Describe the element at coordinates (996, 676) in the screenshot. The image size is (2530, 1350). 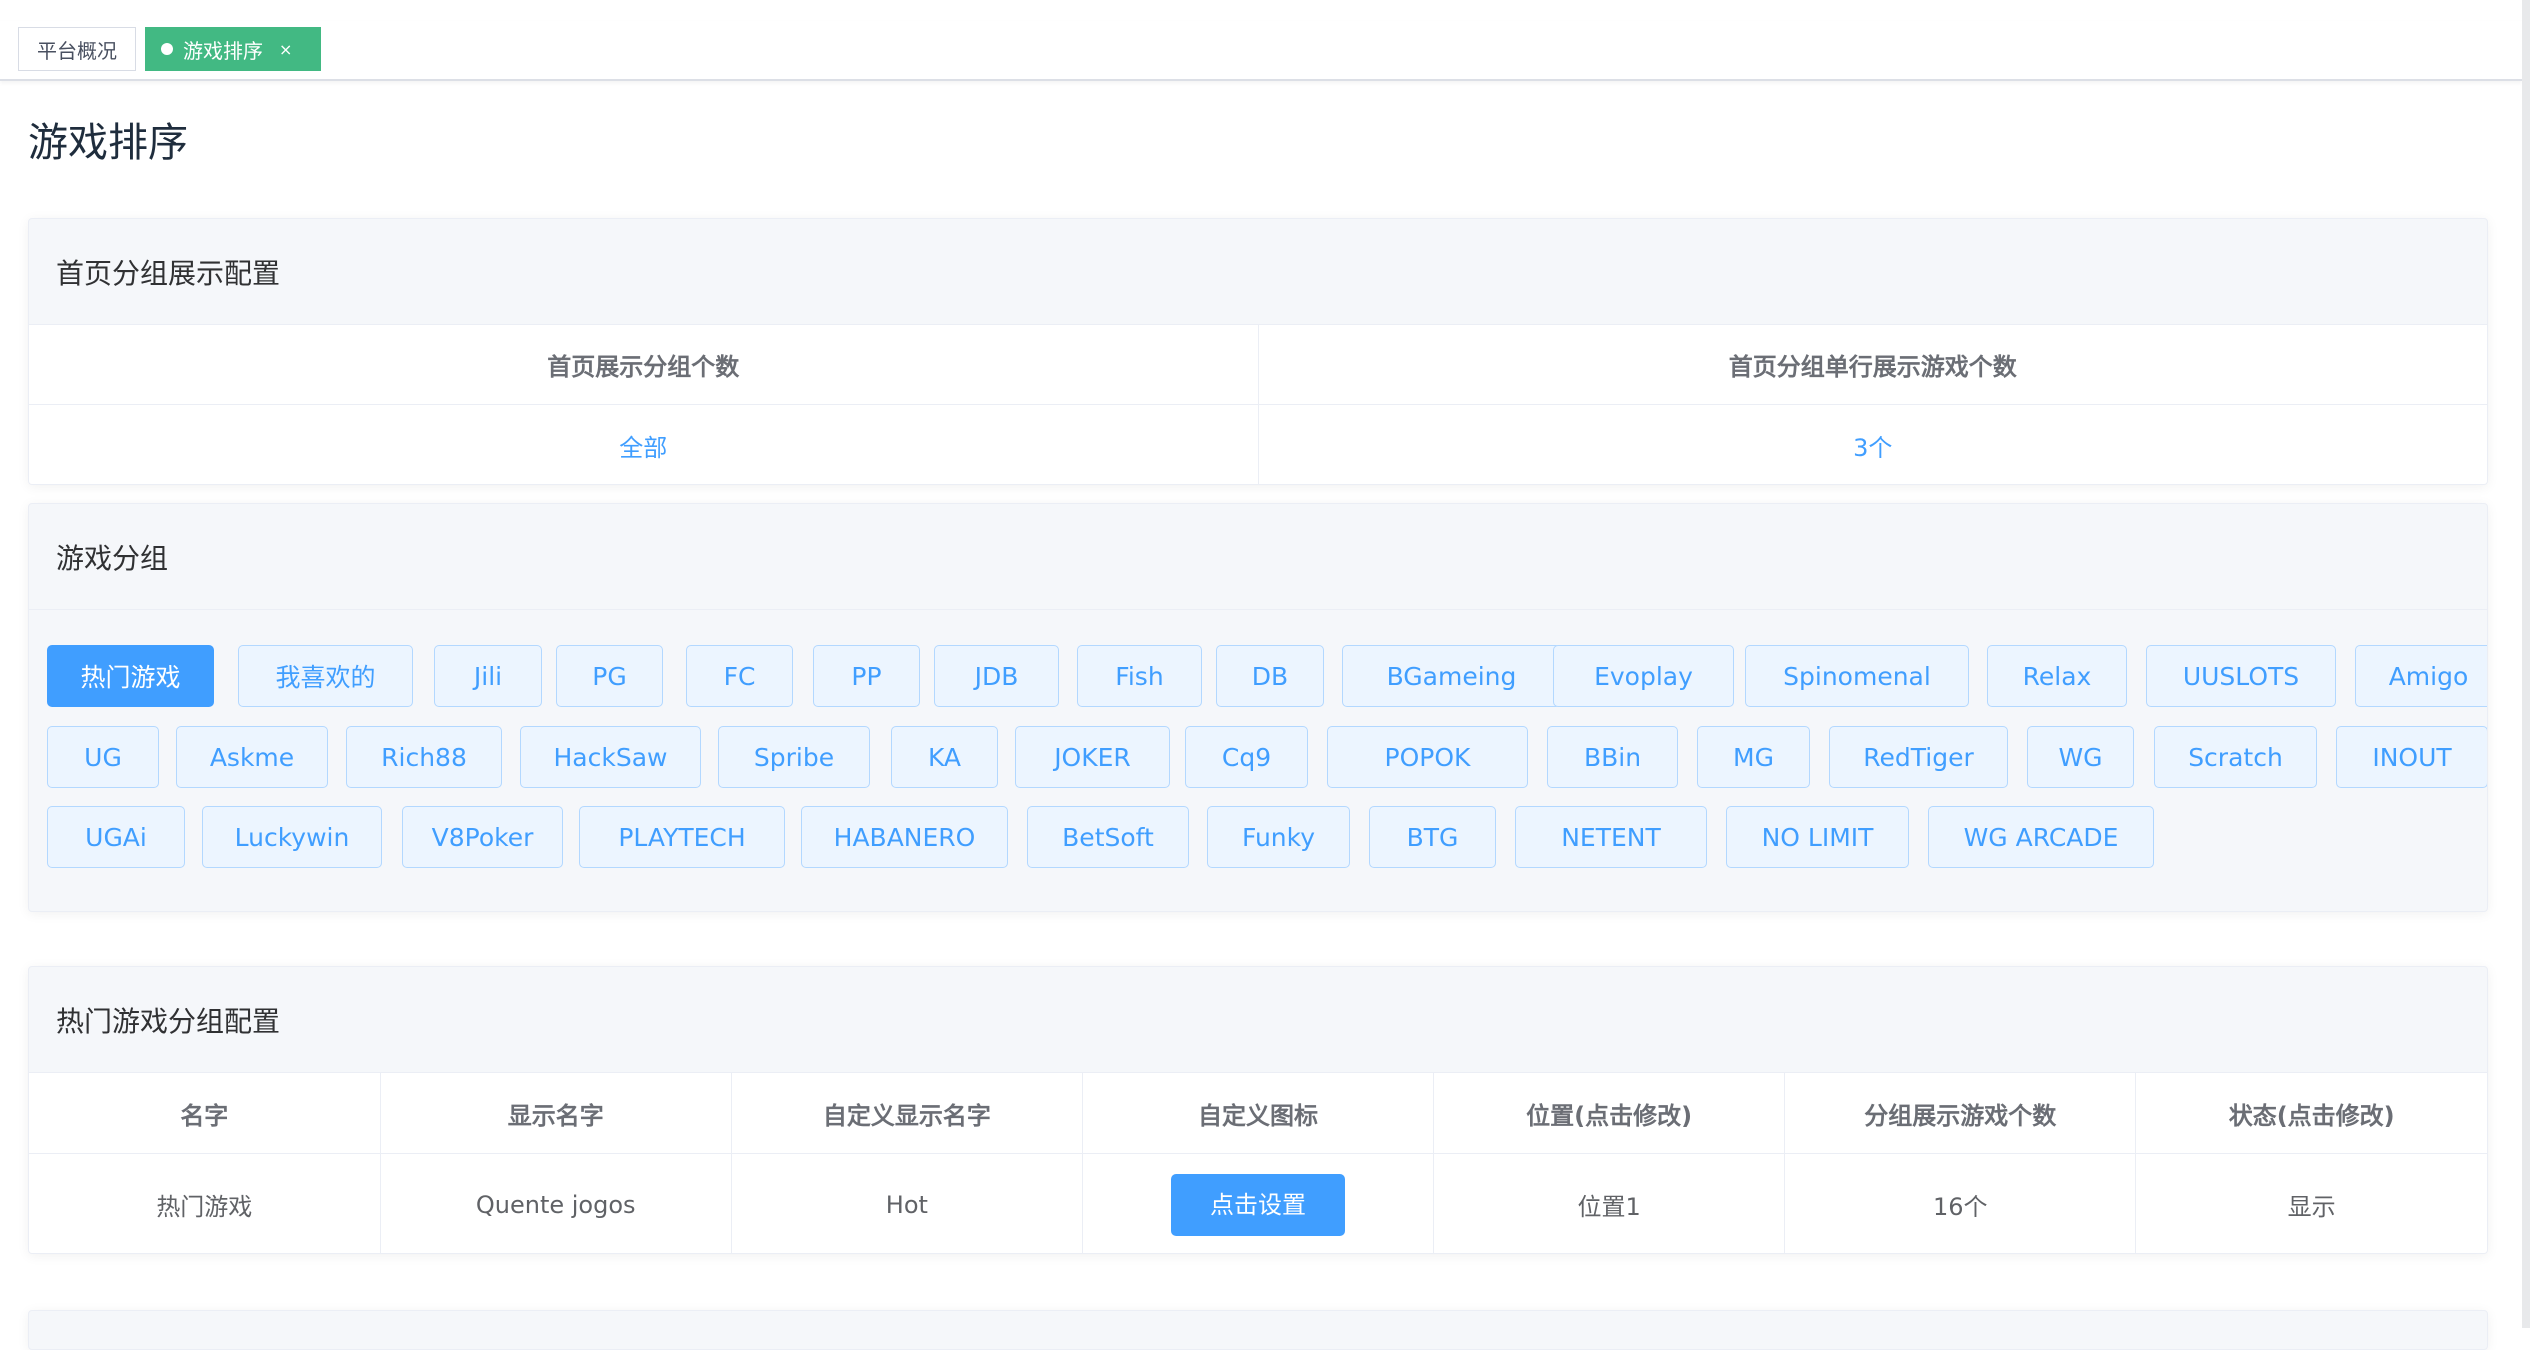
I see `game-group-button: JDB` at that location.